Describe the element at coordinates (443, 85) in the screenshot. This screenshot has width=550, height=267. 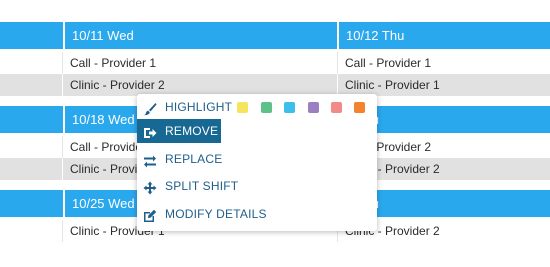
I see `shift-cell: Clinic - Provider 1` at that location.